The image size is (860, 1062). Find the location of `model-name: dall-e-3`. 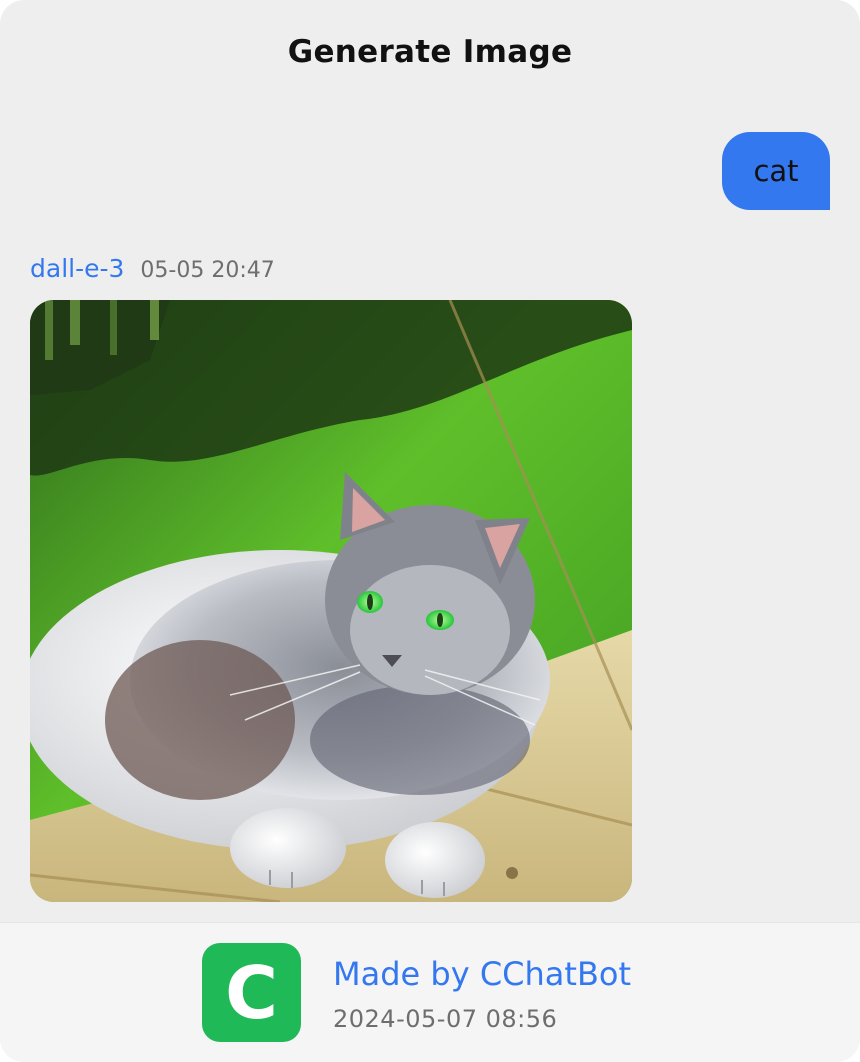

model-name: dall-e-3 is located at coordinates (77, 268).